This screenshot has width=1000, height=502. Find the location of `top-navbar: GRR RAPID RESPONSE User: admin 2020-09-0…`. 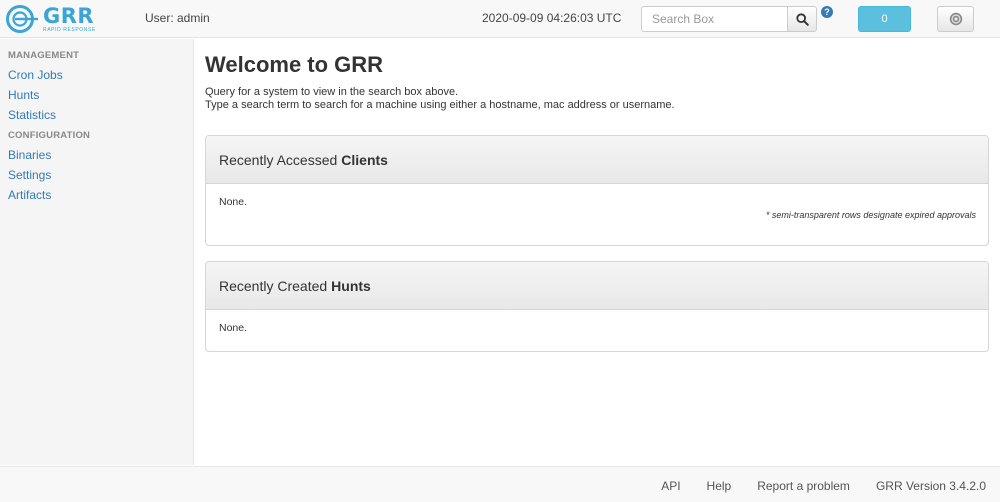

top-navbar: GRR RAPID RESPONSE User: admin 2020-09-0… is located at coordinates (500, 19).